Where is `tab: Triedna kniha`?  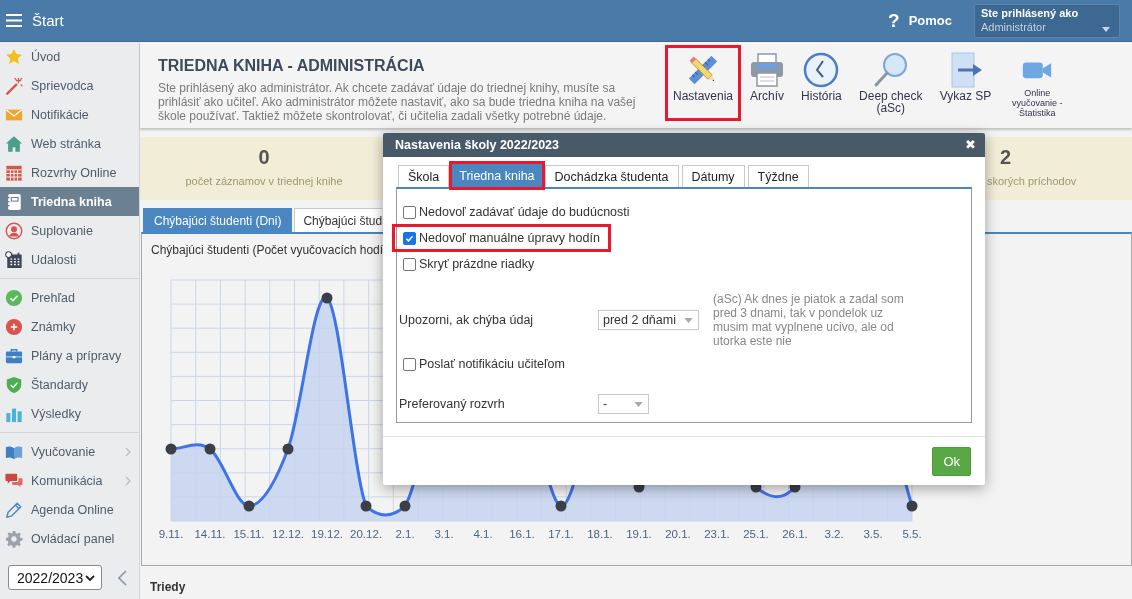 tab: Triedna kniha is located at coordinates (497, 175).